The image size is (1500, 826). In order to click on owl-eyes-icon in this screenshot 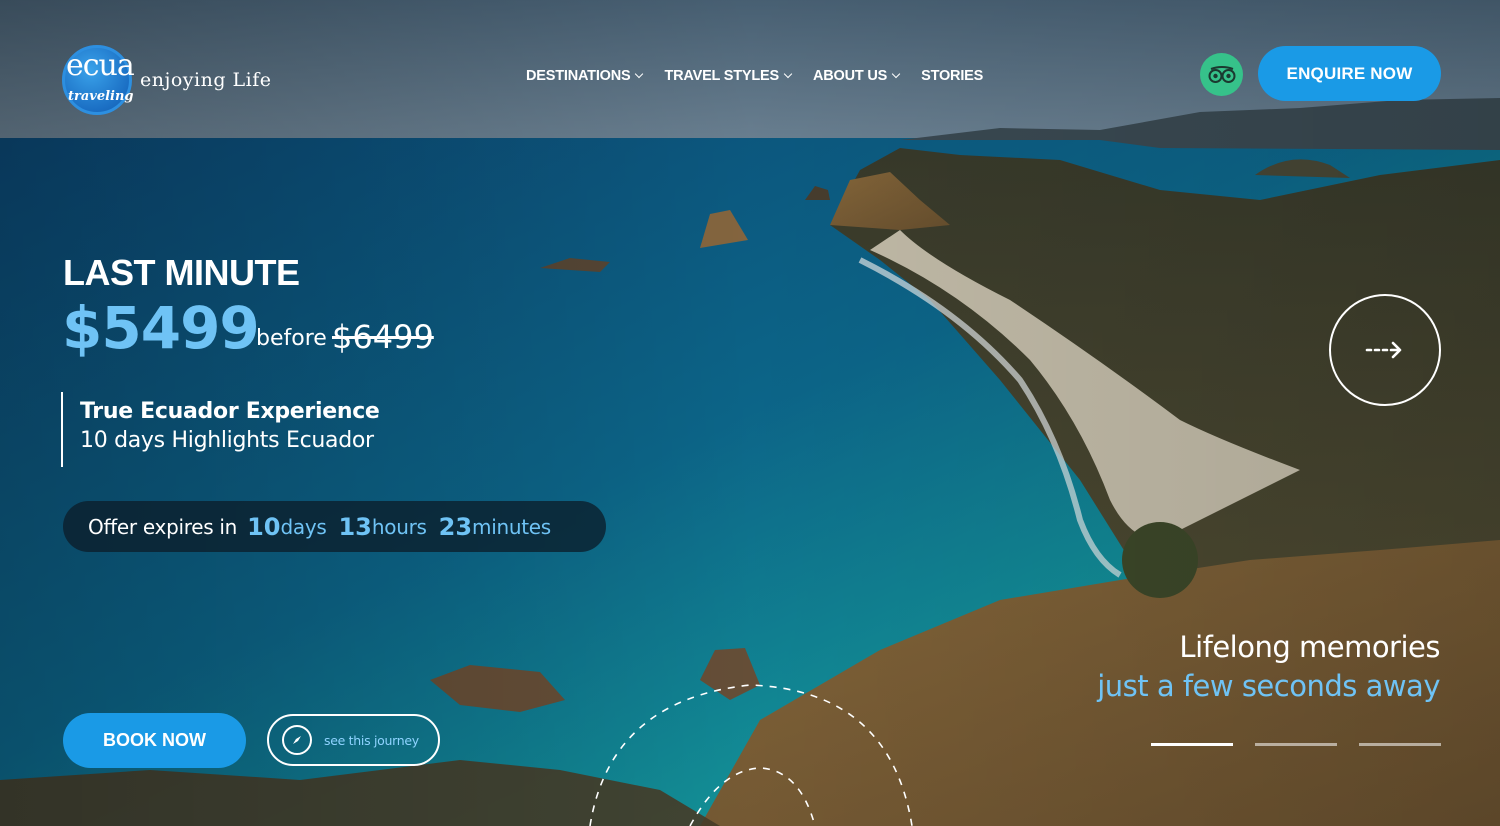, I will do `click(1221, 74)`.